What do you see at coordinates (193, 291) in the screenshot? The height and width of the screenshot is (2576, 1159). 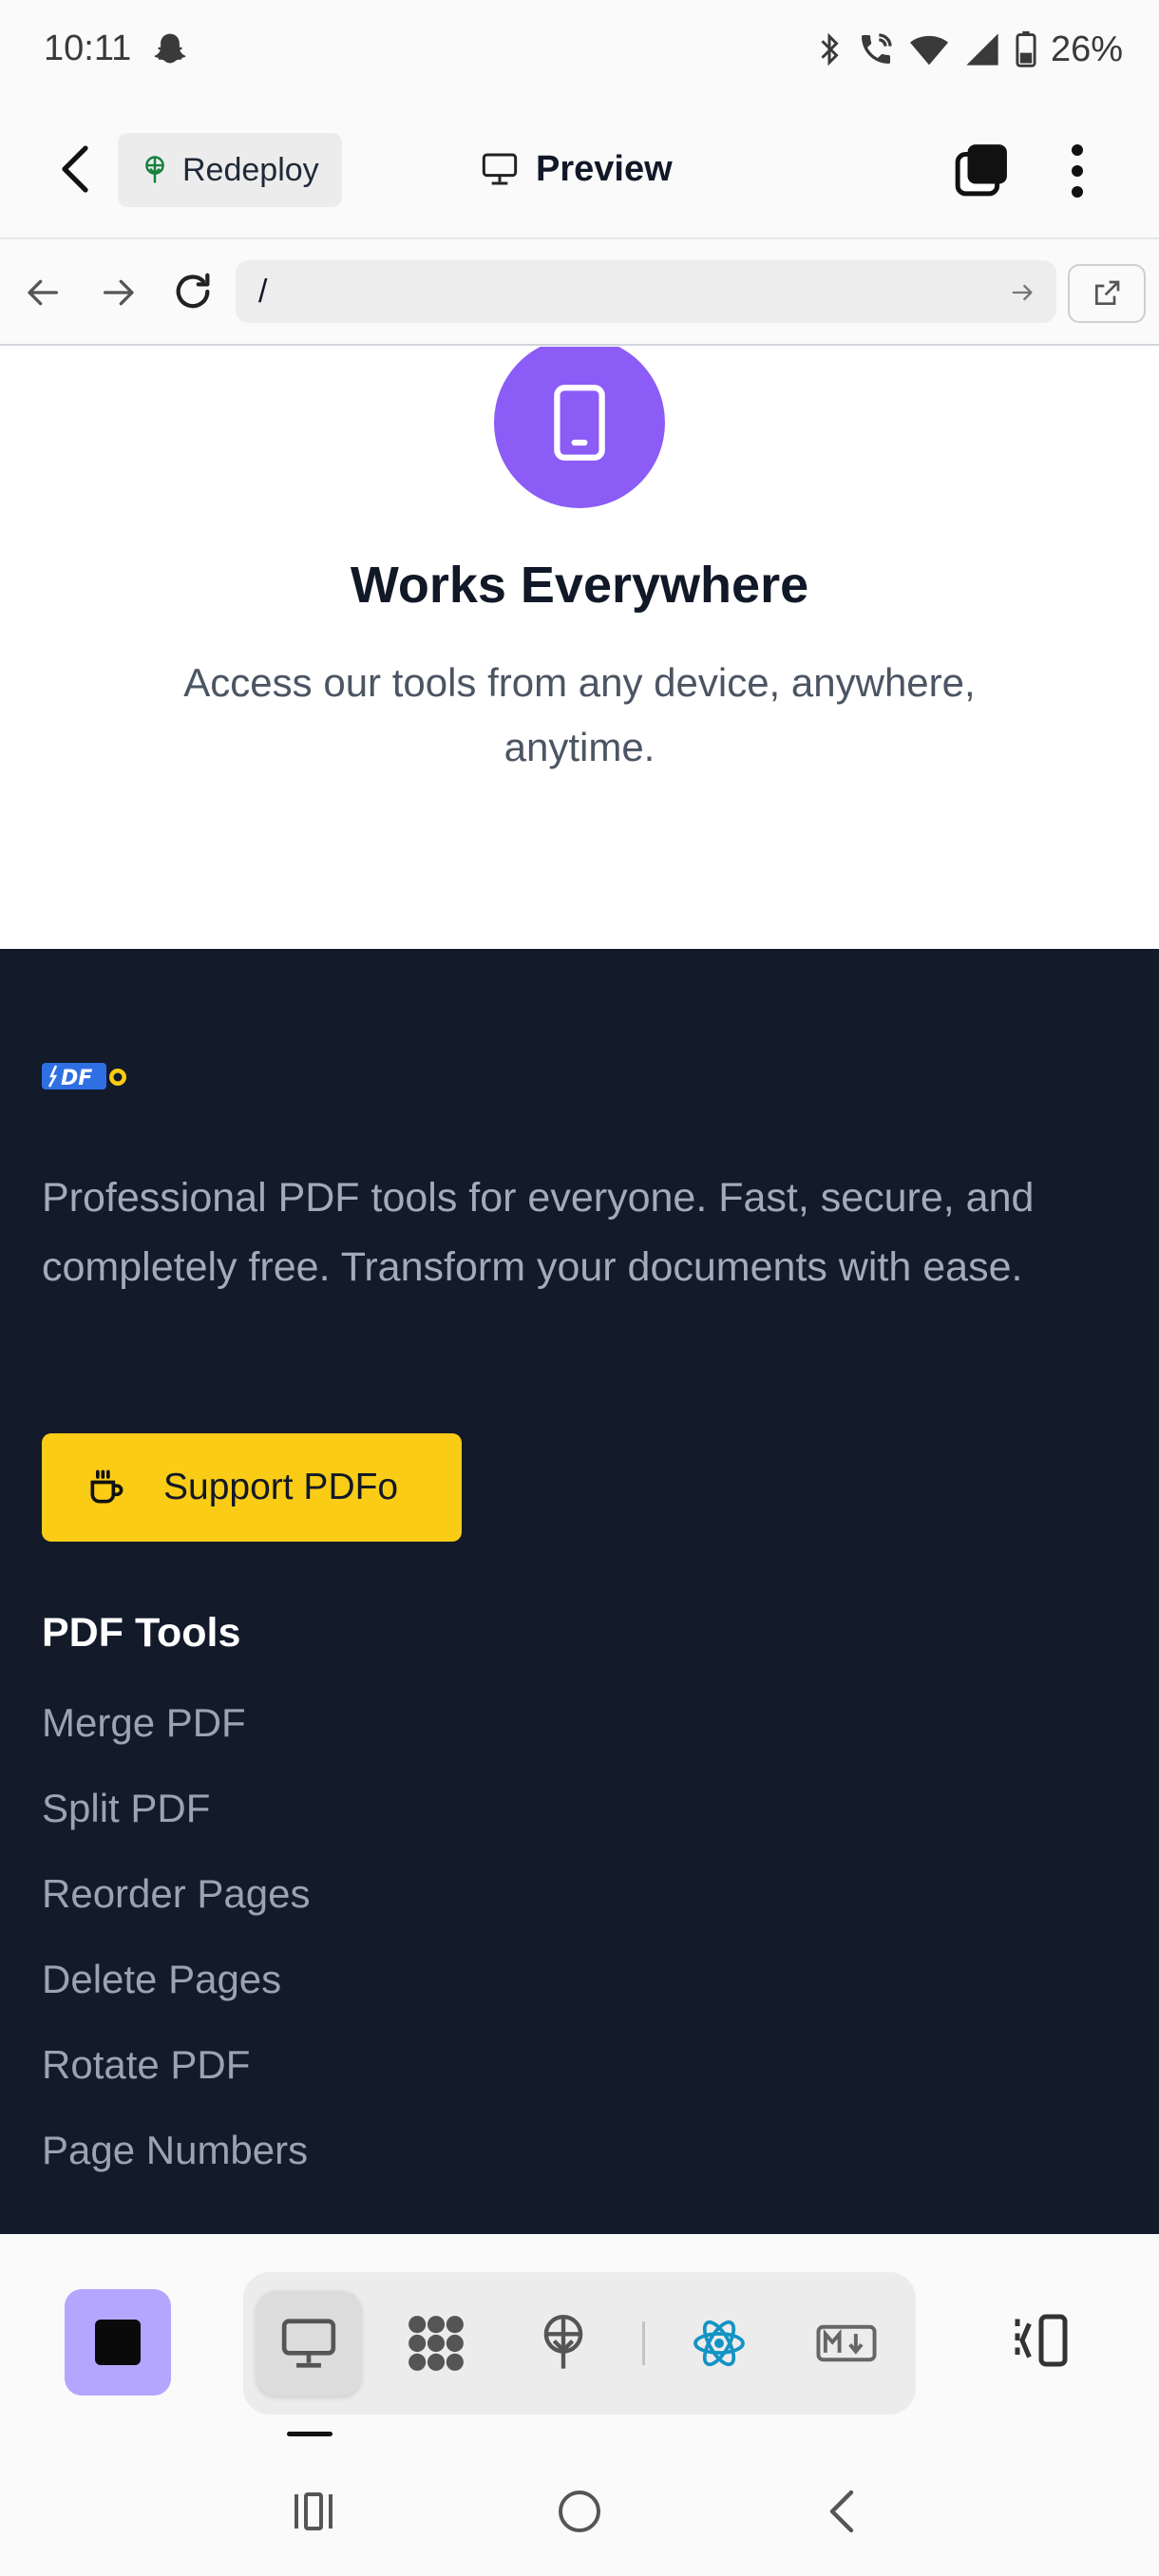 I see `reload-icon` at bounding box center [193, 291].